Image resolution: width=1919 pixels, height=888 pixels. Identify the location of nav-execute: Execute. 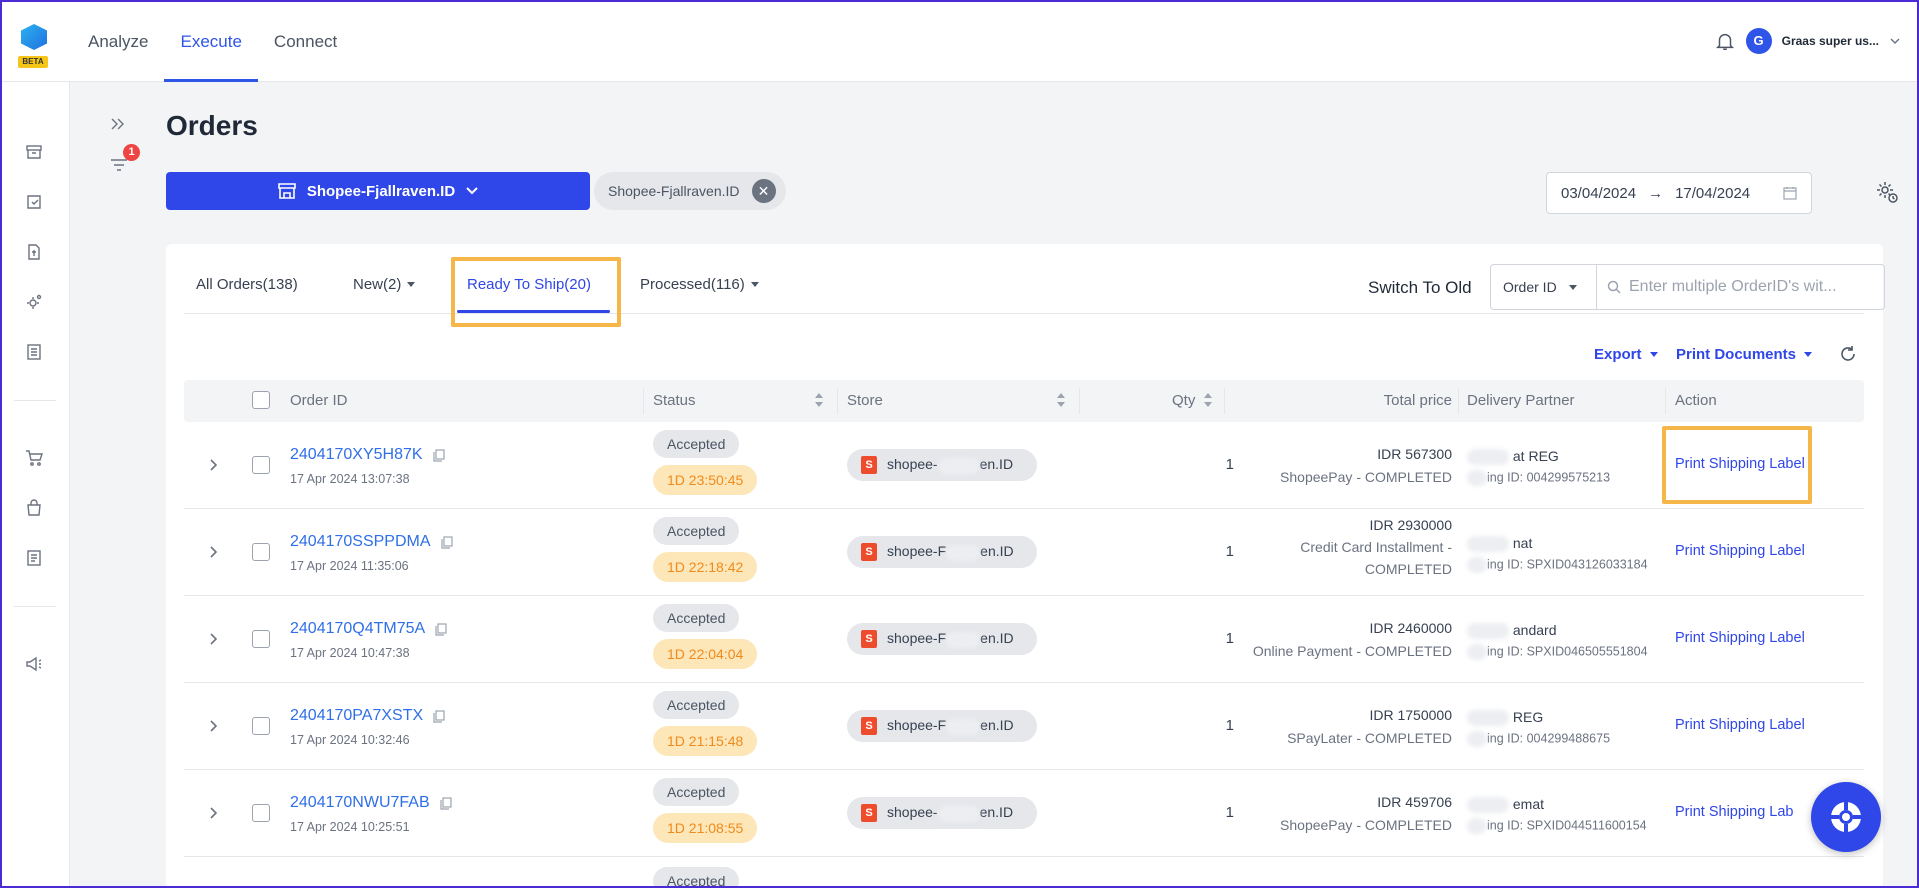
(211, 41).